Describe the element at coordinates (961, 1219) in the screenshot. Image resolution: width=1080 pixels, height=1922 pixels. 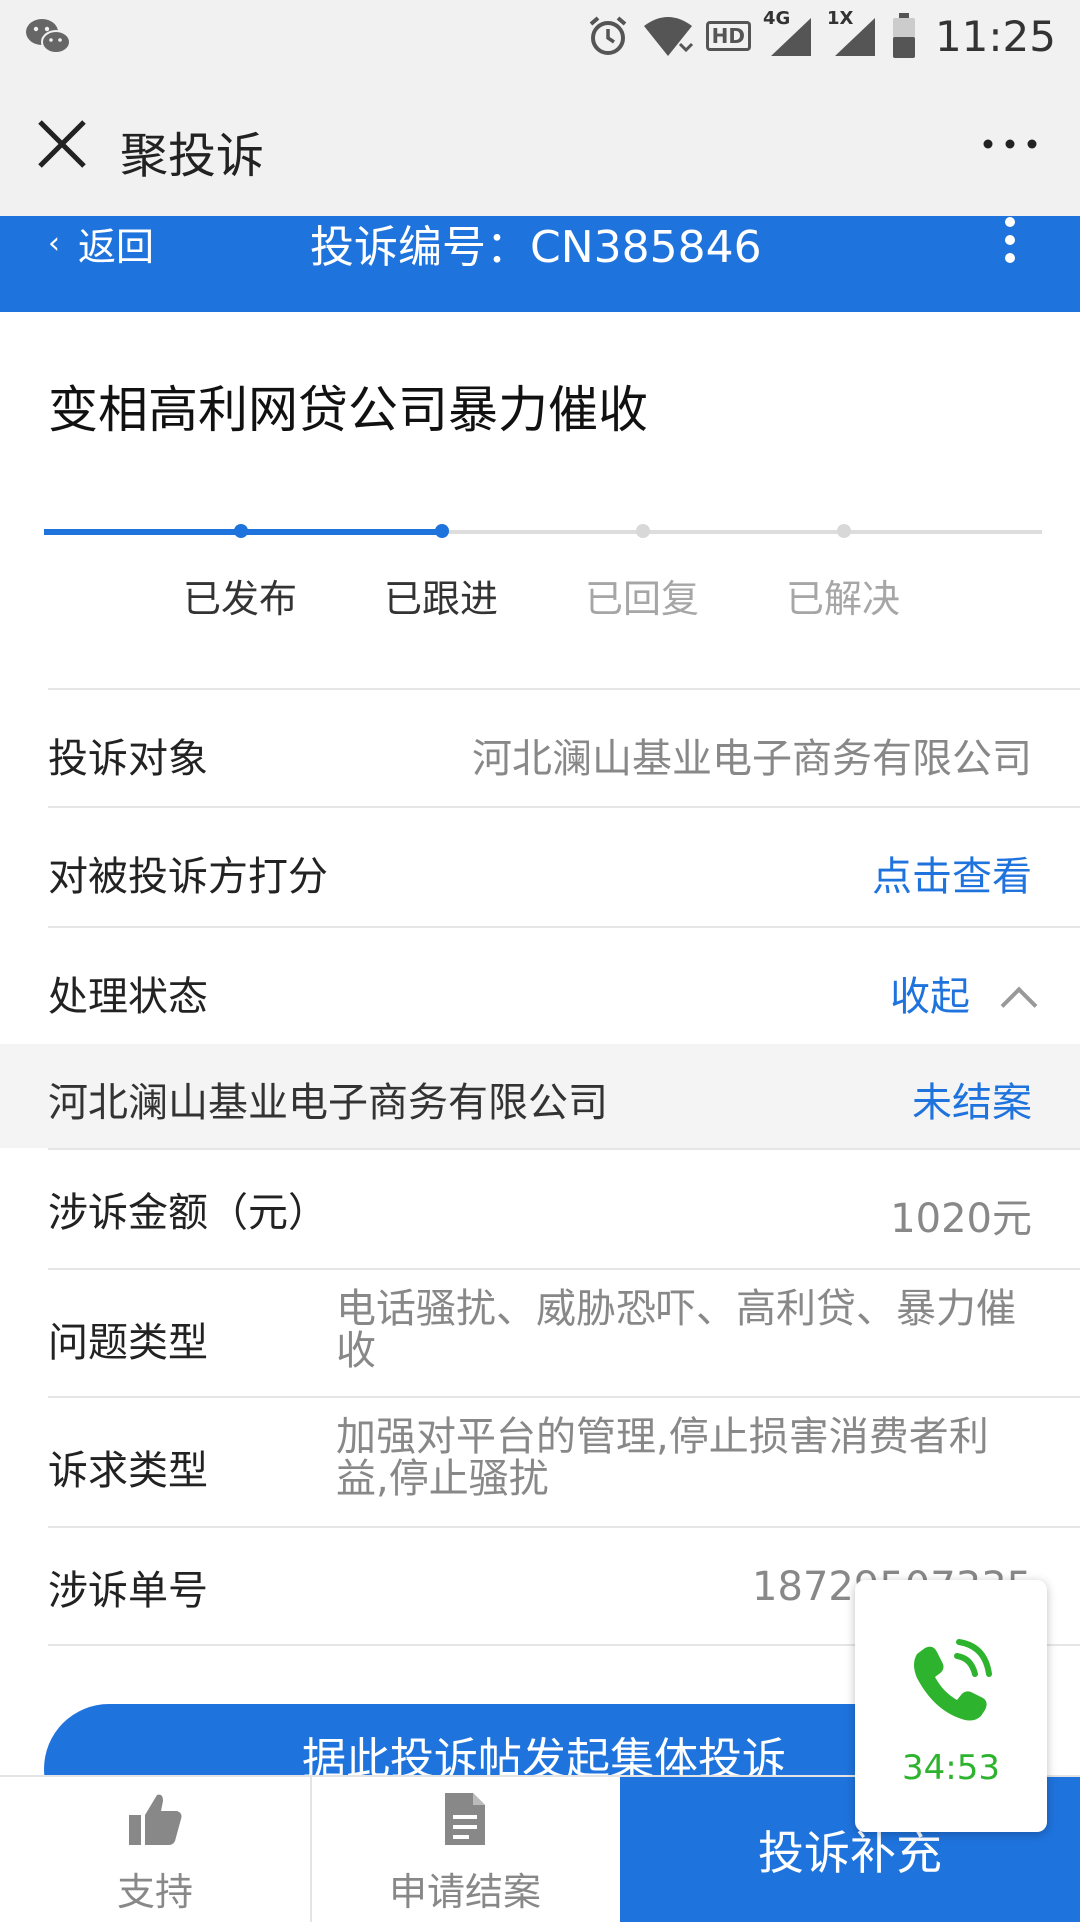
I see `amount-value: 1020元` at that location.